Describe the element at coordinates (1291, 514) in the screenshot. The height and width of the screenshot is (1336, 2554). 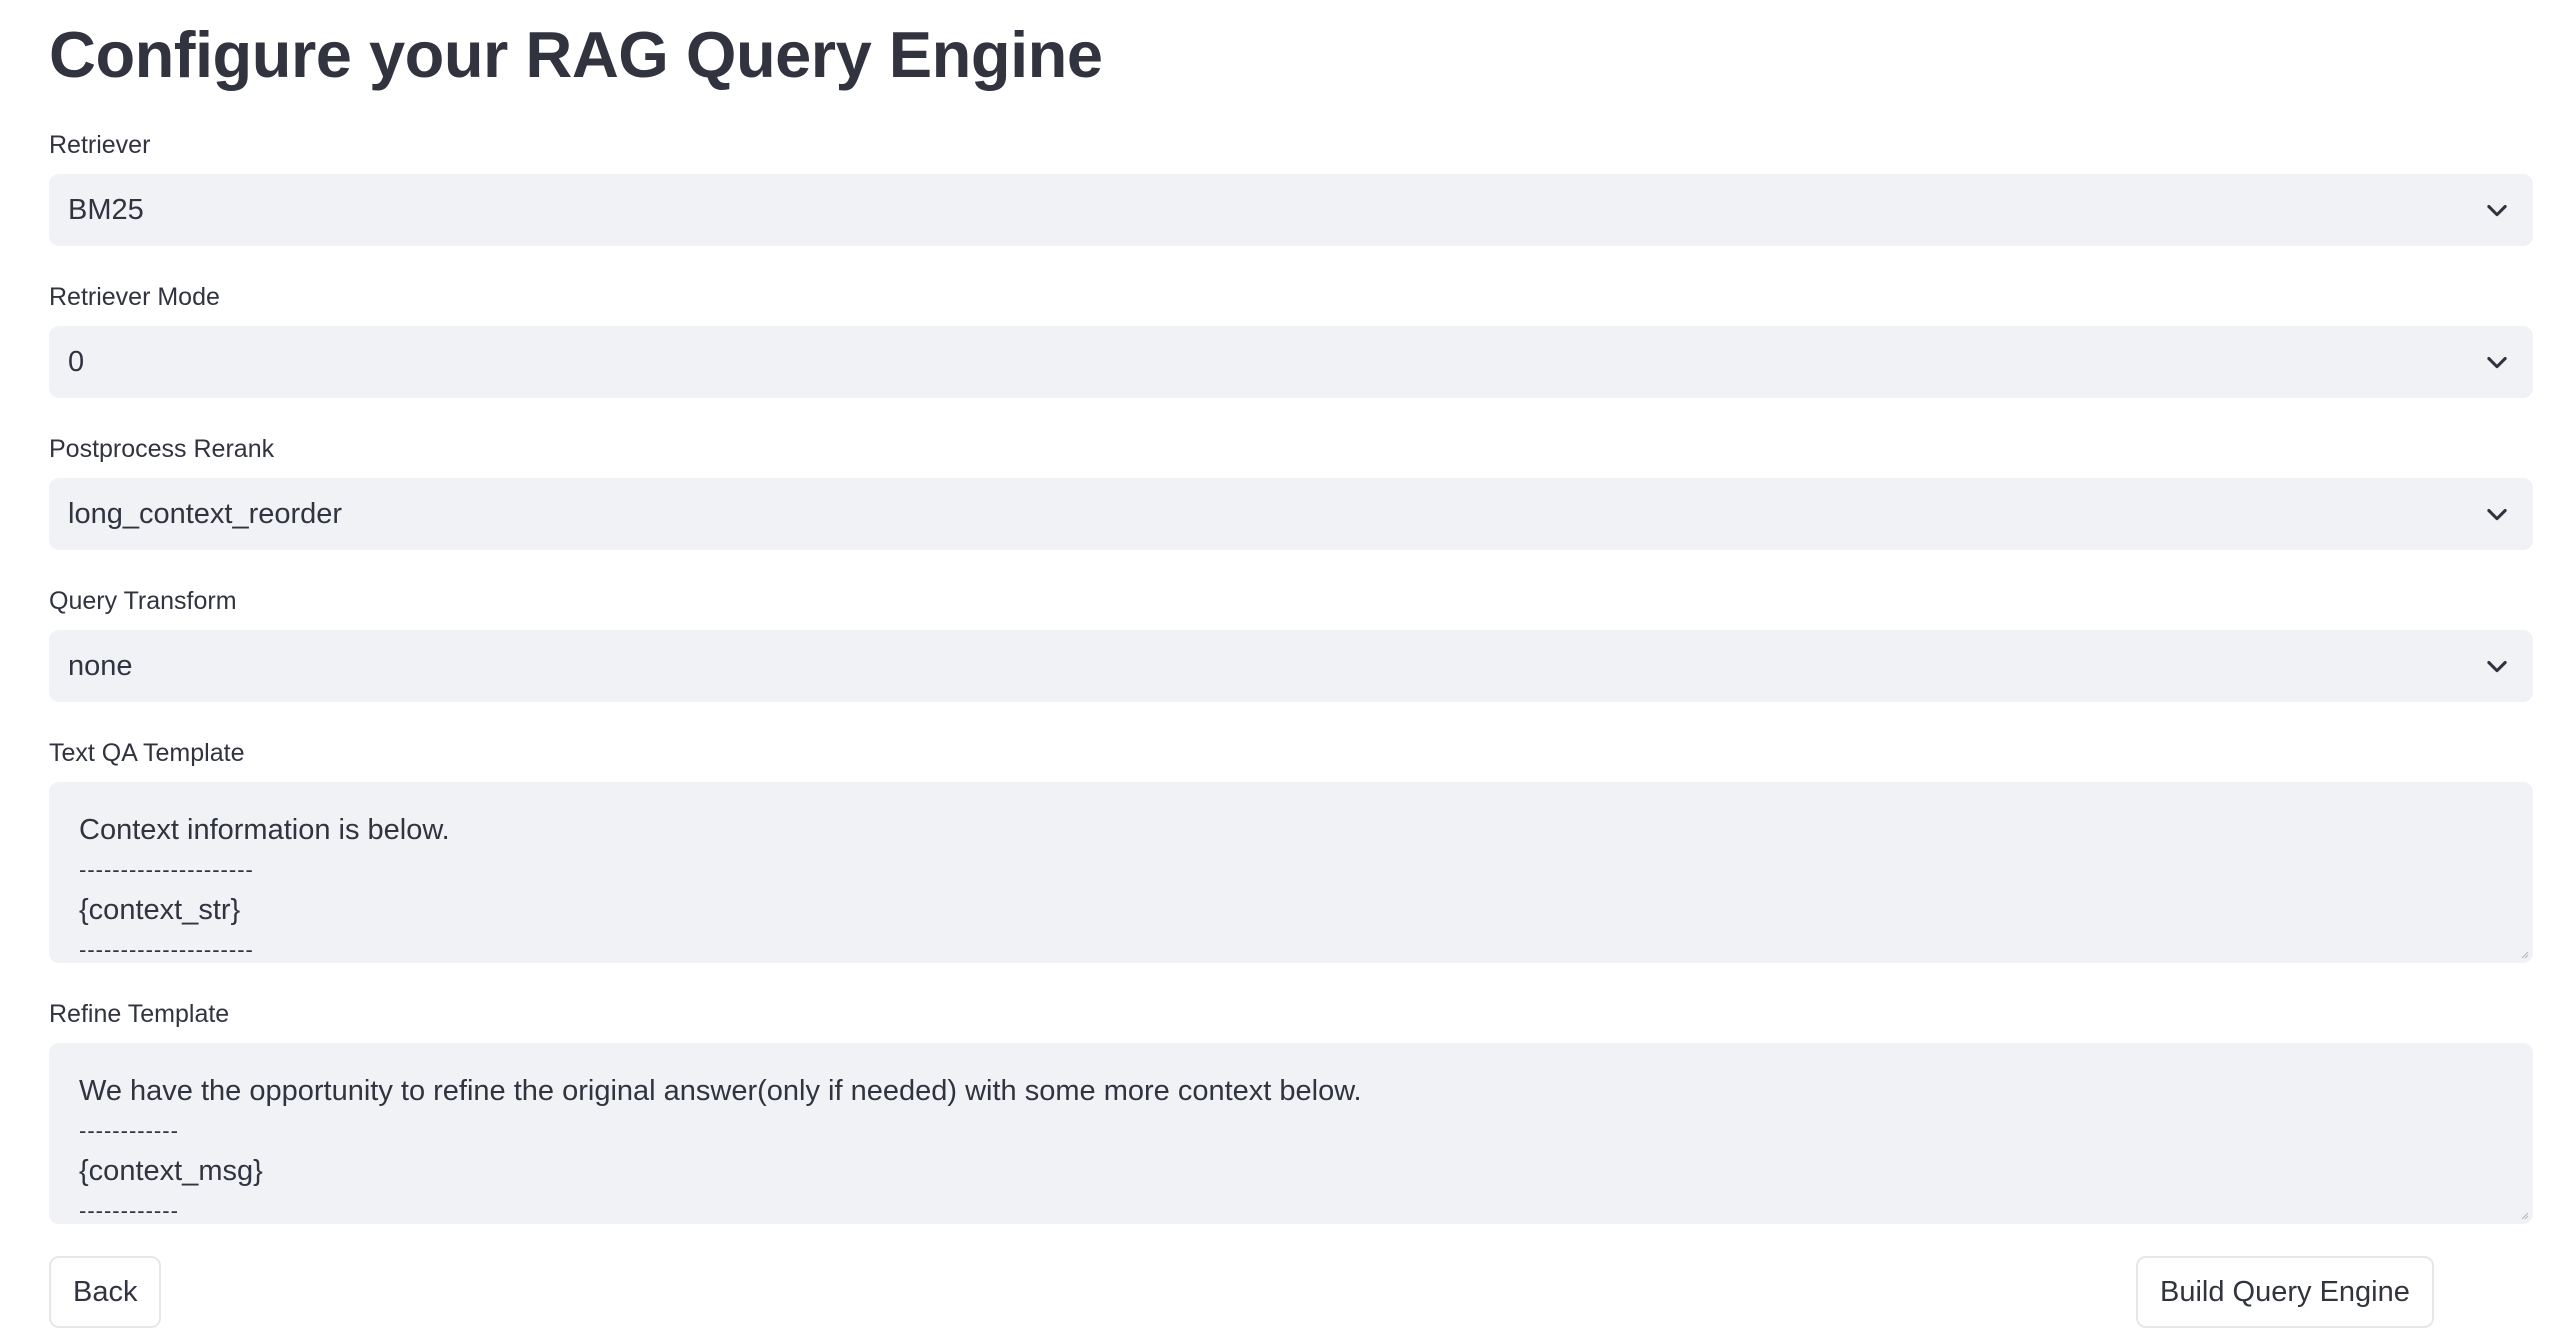
I see `postprocess-rerank-select: long_context_reorder` at that location.